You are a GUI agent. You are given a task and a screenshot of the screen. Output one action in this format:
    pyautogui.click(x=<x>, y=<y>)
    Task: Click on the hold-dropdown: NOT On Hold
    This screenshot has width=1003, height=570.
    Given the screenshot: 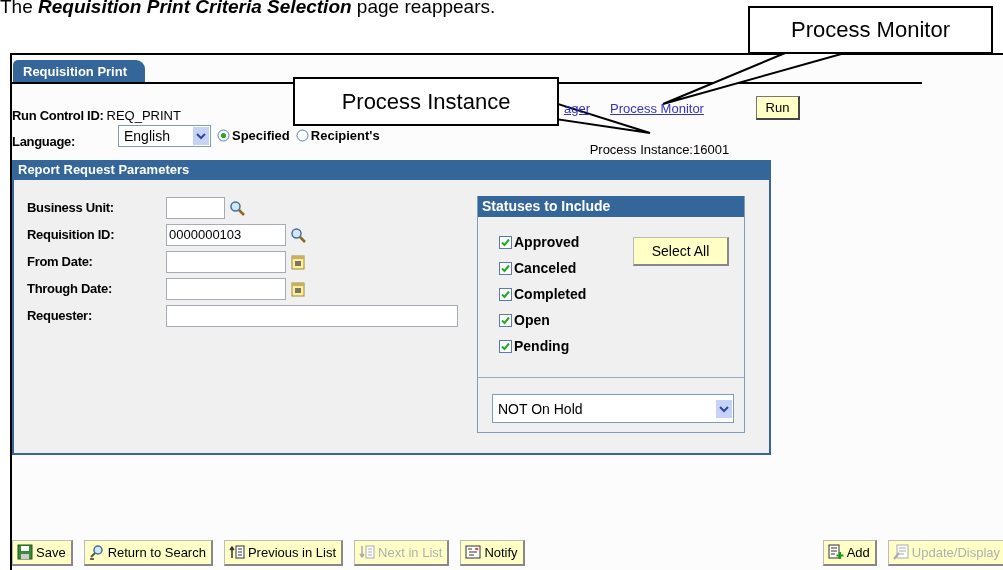 What is the action you would take?
    pyautogui.click(x=613, y=408)
    